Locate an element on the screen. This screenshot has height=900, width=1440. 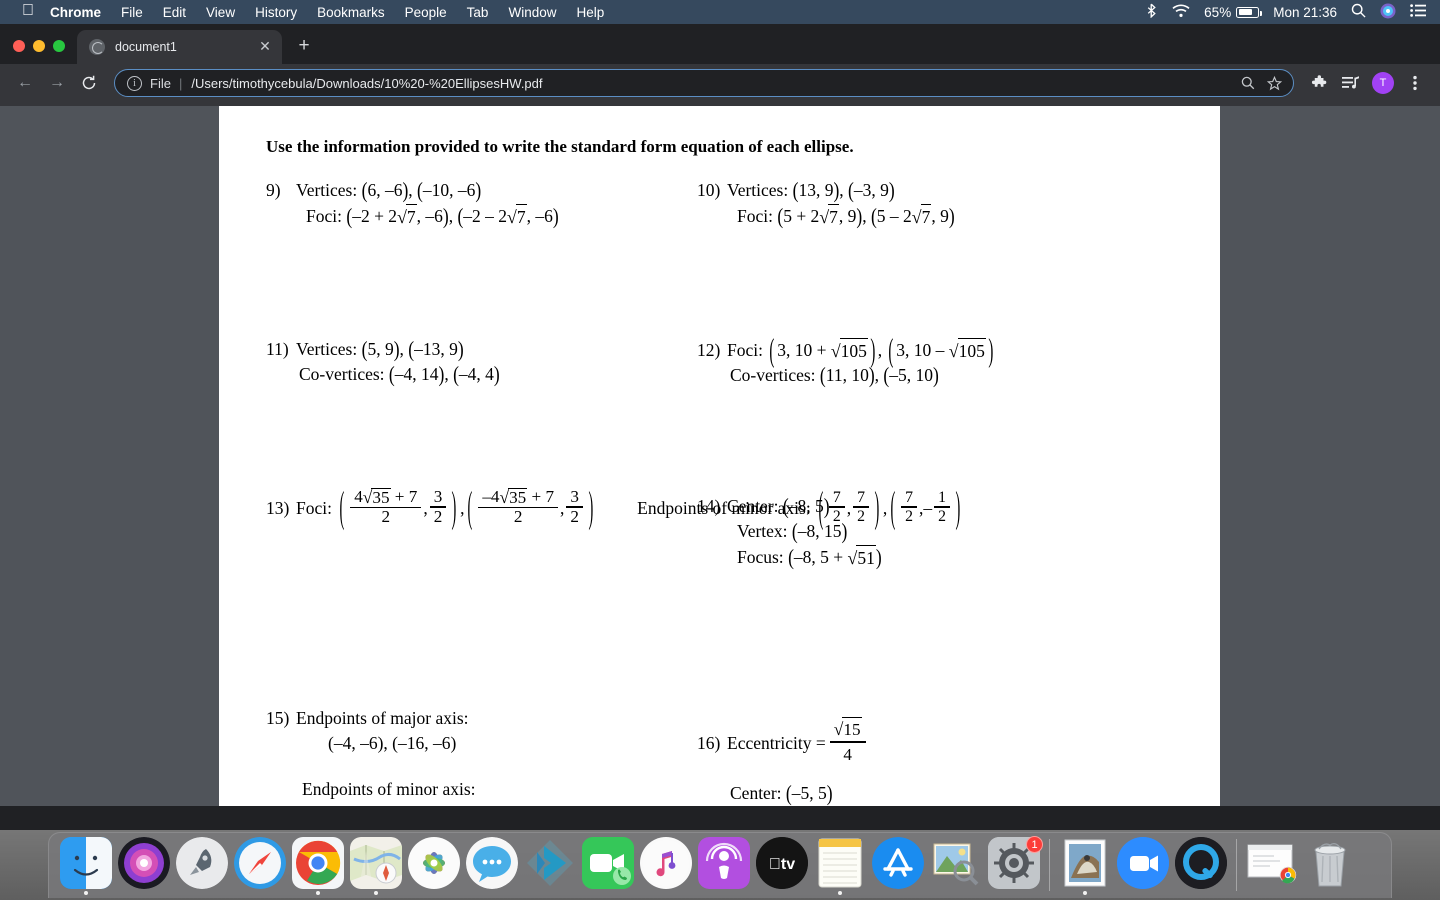
reload-button is located at coordinates (89, 83).